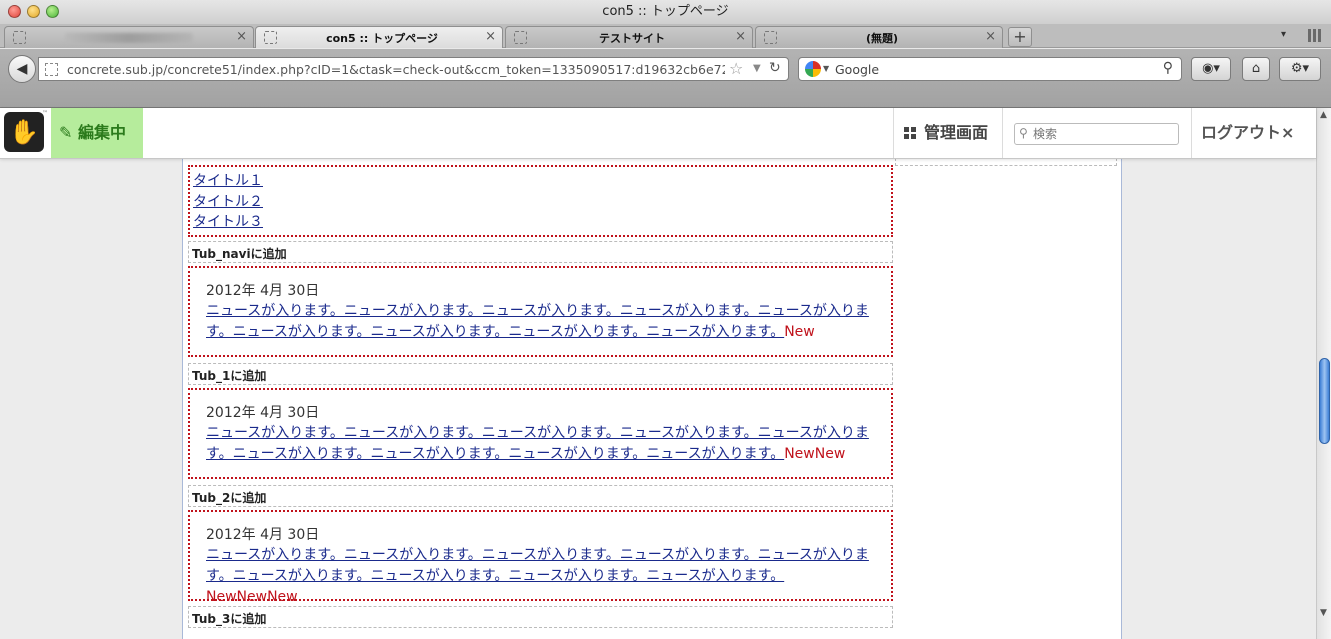  What do you see at coordinates (990, 69) in the screenshot?
I see `search-bar: ▼ Google ⚲` at bounding box center [990, 69].